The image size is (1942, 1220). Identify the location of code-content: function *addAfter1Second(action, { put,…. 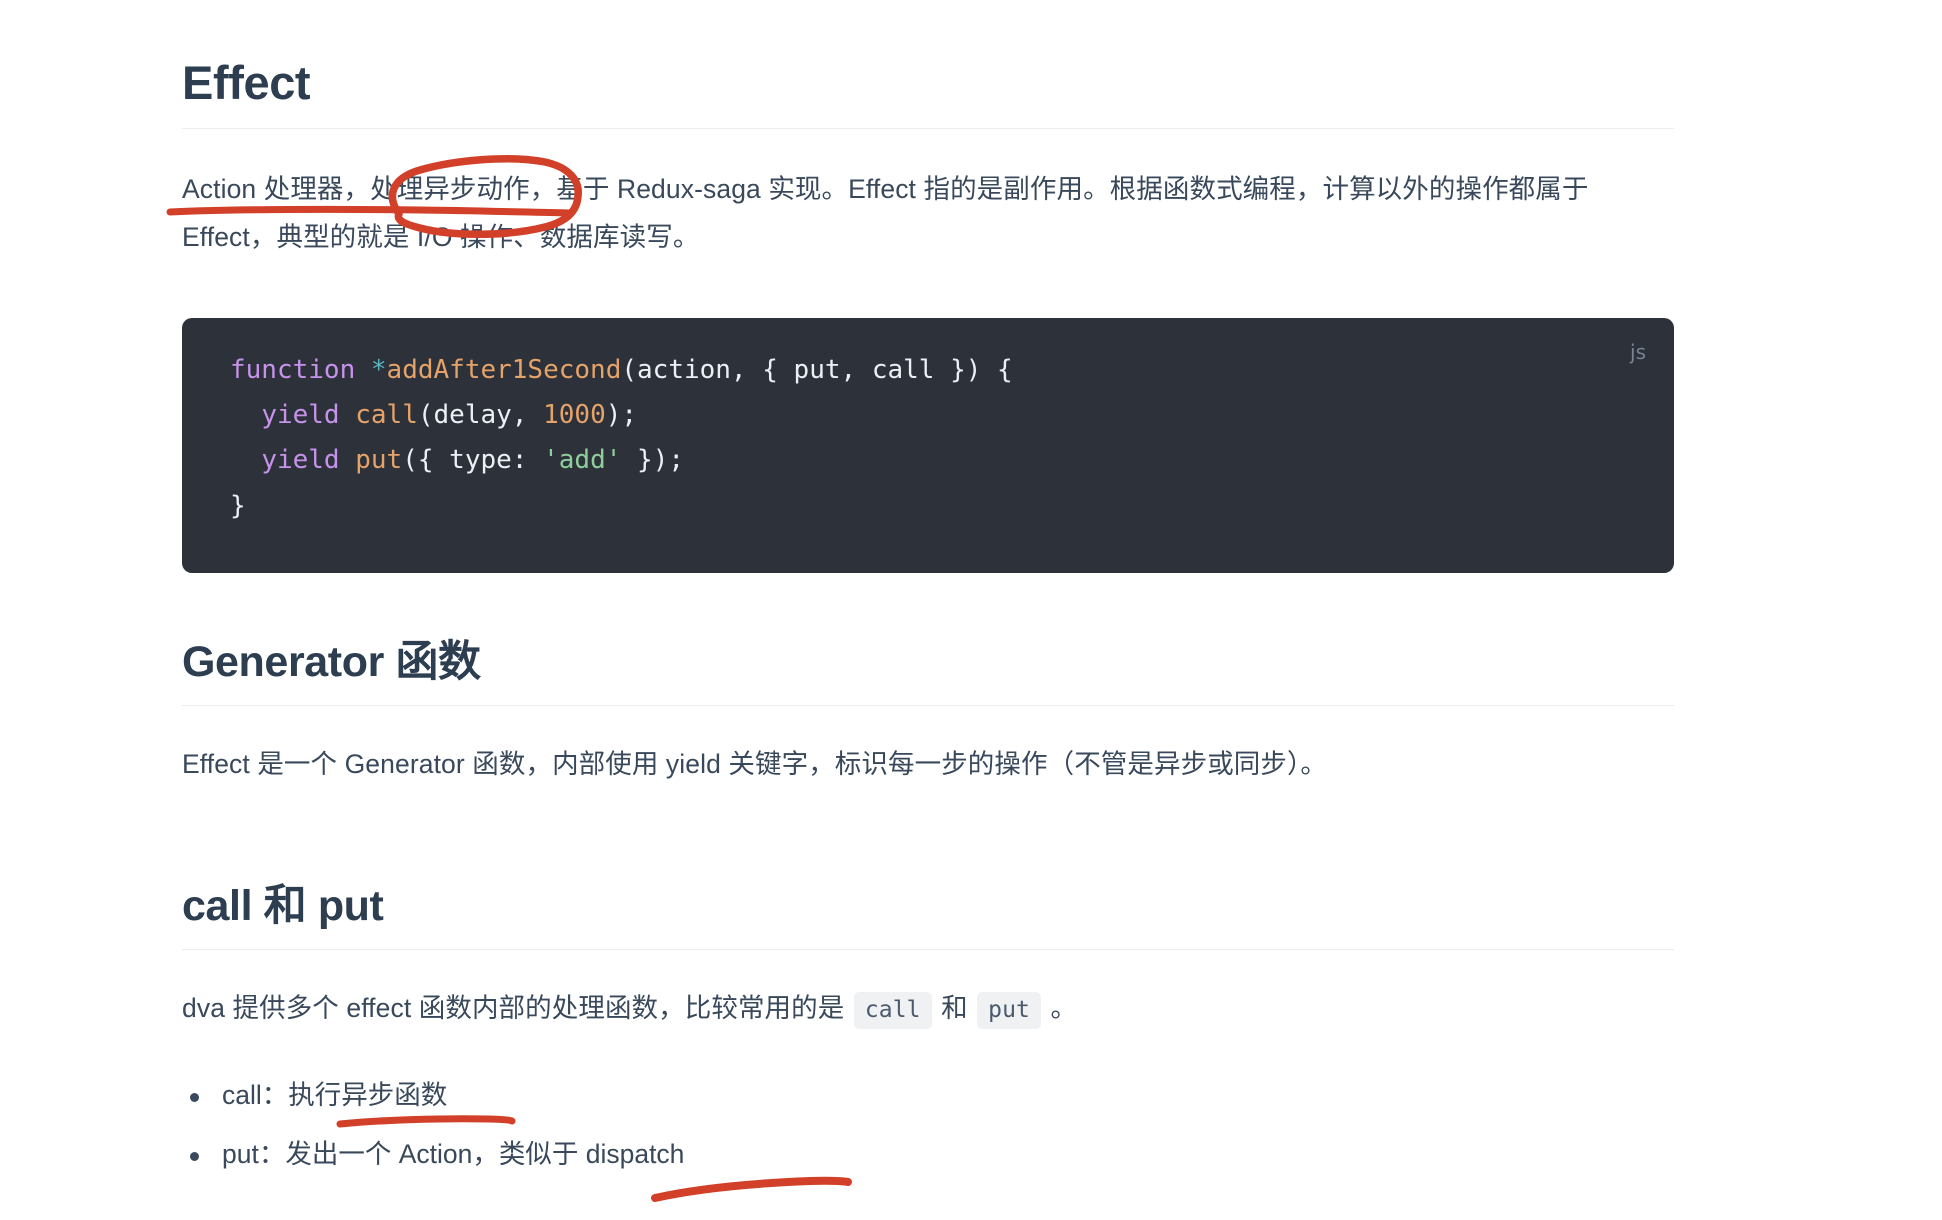
(935, 438).